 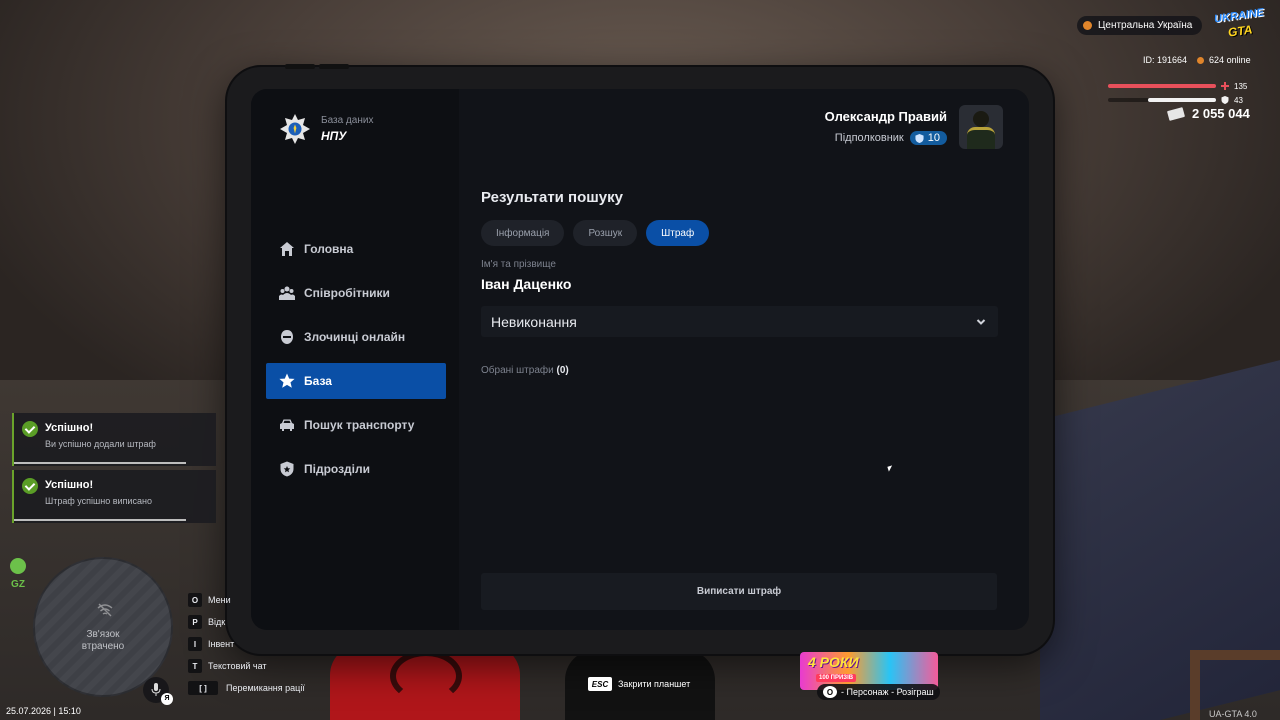 I want to click on region-name: Центральна Україна, so click(x=1145, y=25).